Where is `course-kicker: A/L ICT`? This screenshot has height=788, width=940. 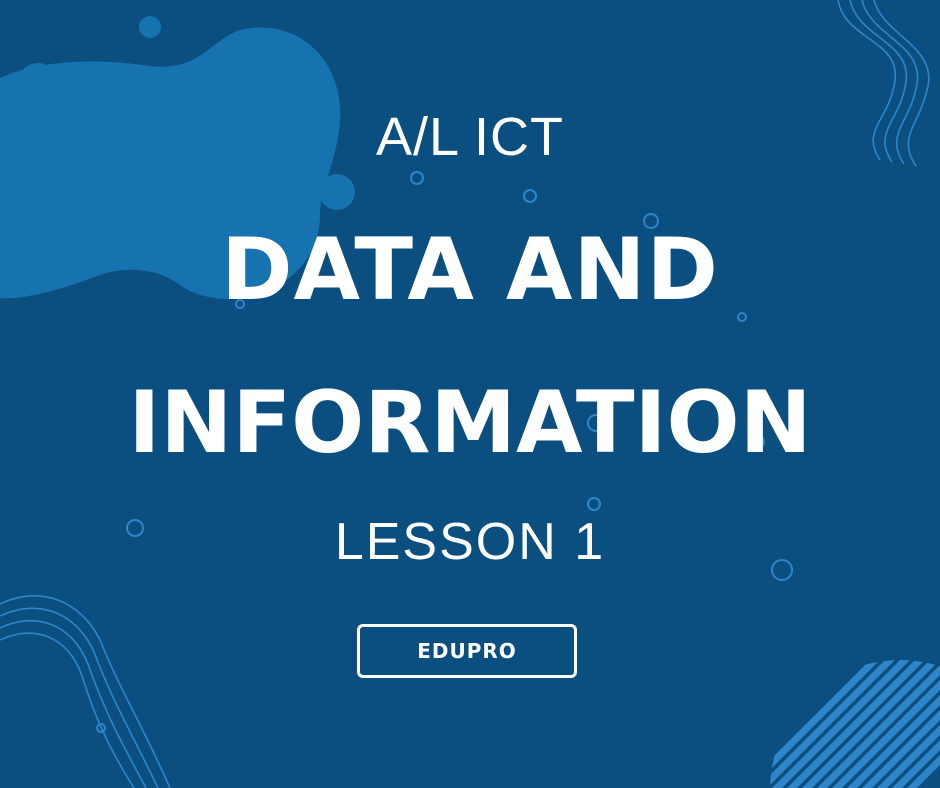 course-kicker: A/L ICT is located at coordinates (470, 137).